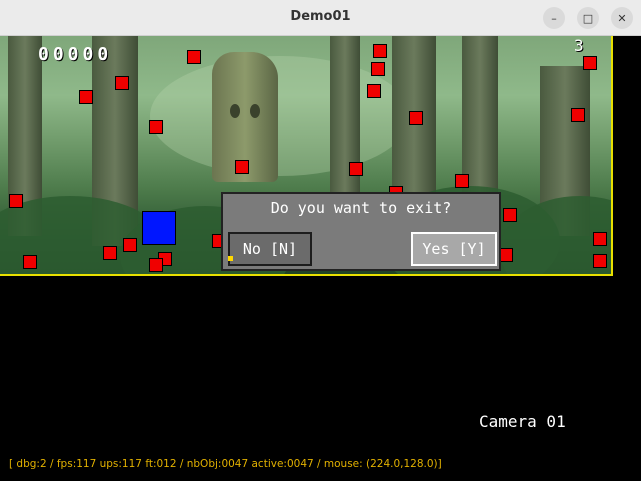 The image size is (641, 481). I want to click on dialog-message: Do you want to exit?, so click(361, 208).